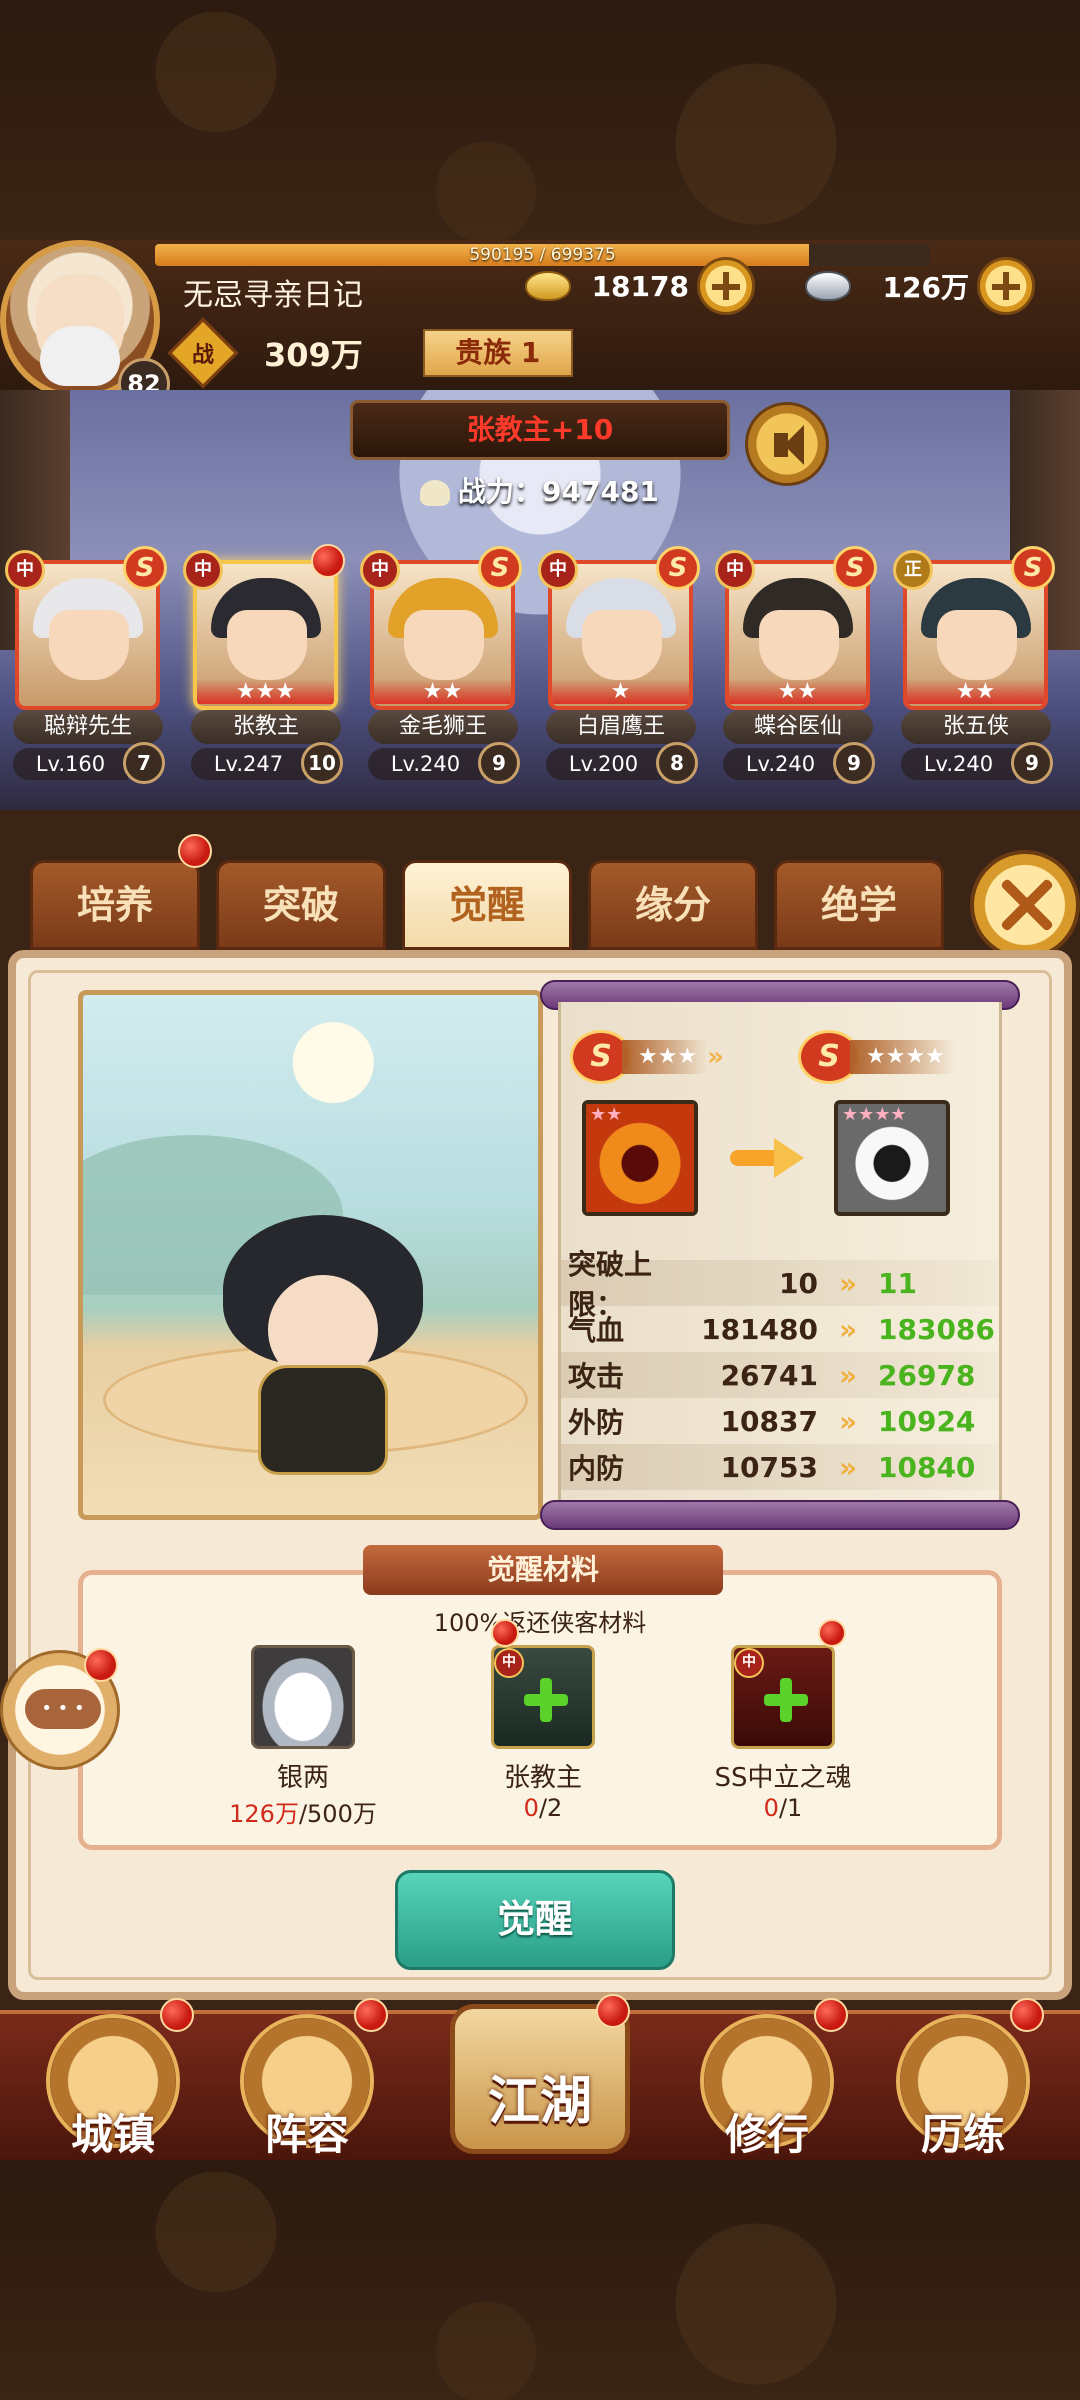  I want to click on stat-row: 外防 10837 » 10924, so click(780, 1421).